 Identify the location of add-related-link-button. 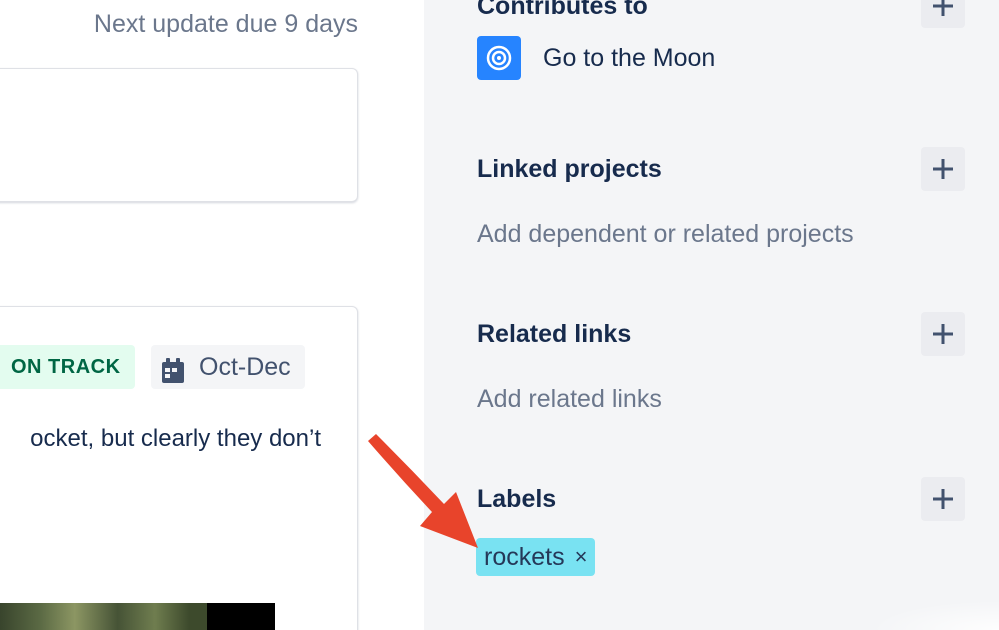
(943, 334).